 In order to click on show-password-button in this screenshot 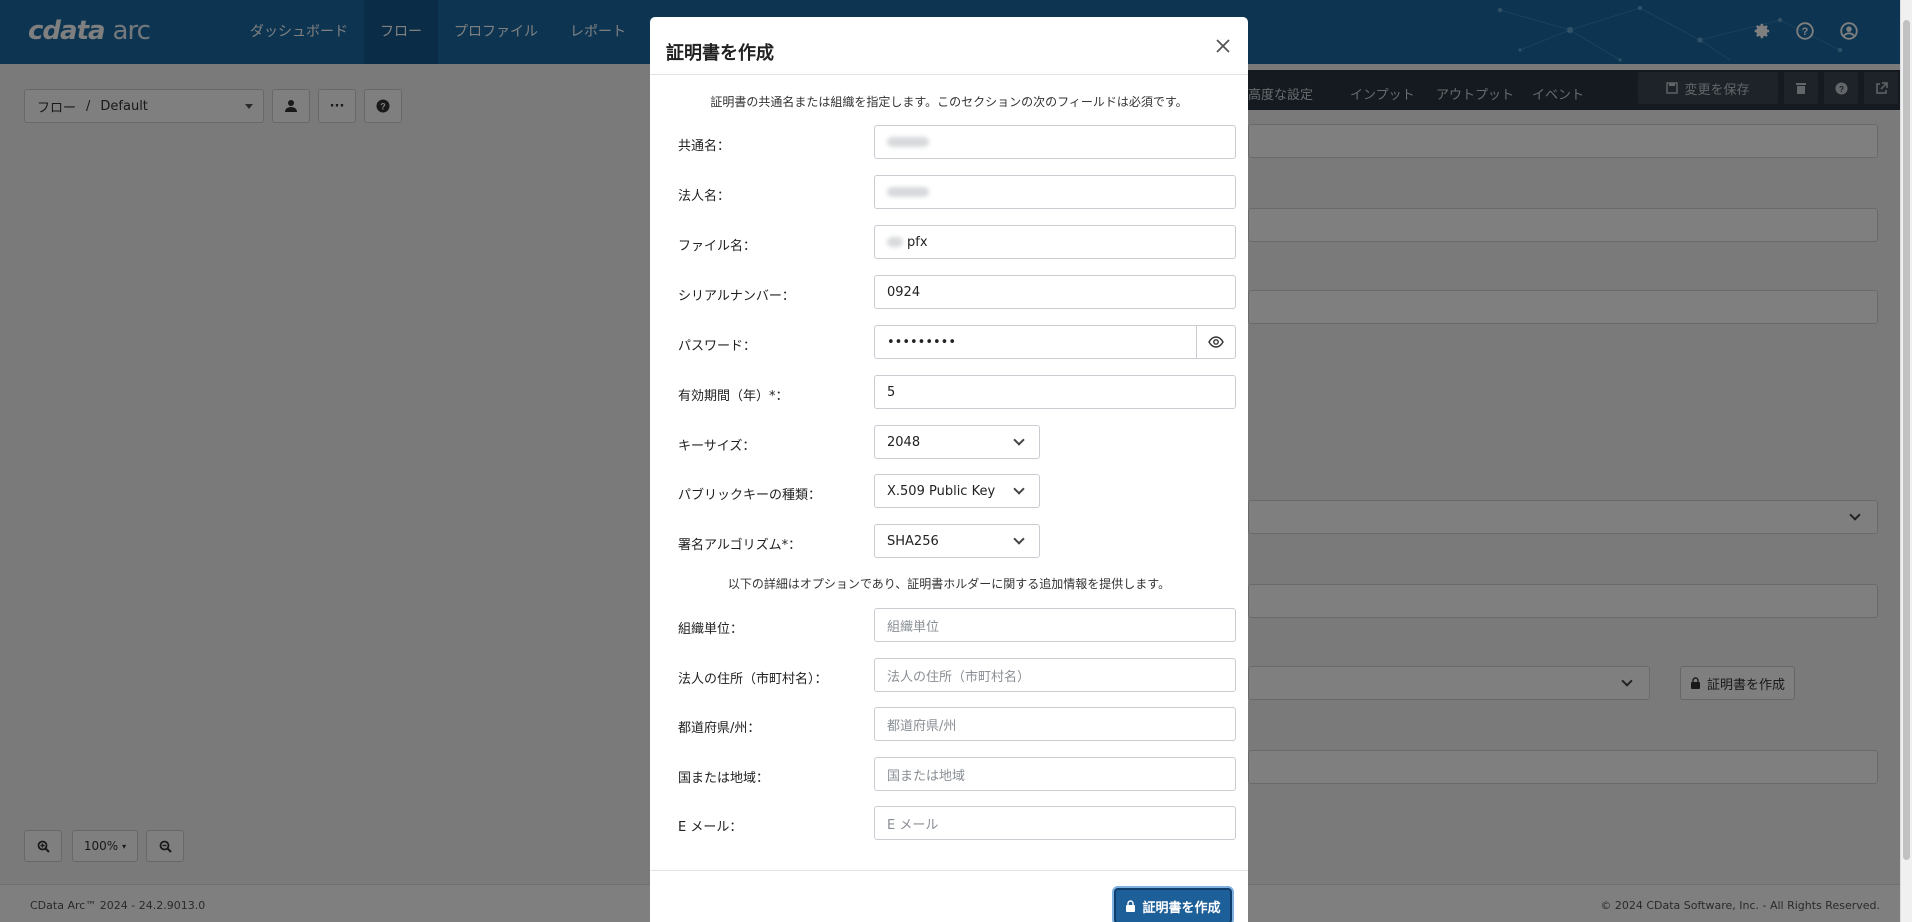, I will do `click(1215, 342)`.